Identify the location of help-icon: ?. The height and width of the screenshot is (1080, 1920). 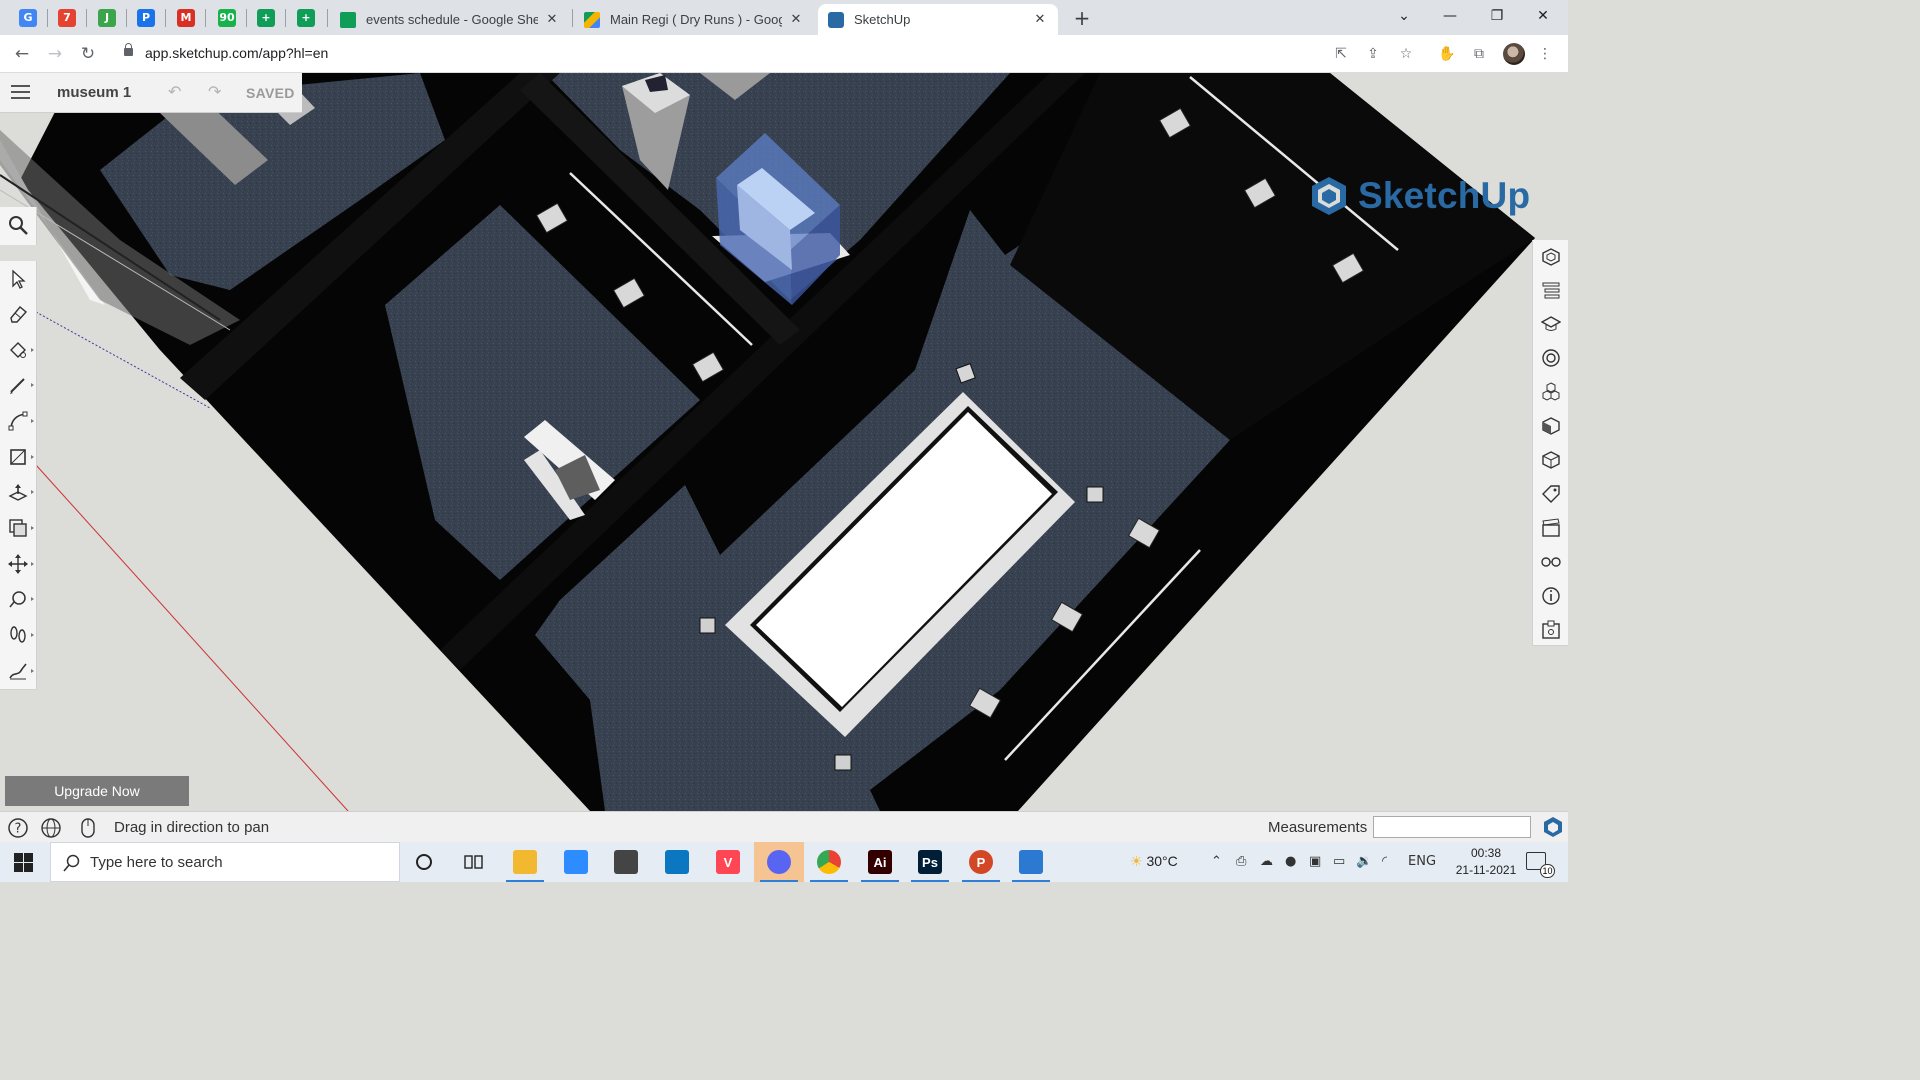
(18, 828).